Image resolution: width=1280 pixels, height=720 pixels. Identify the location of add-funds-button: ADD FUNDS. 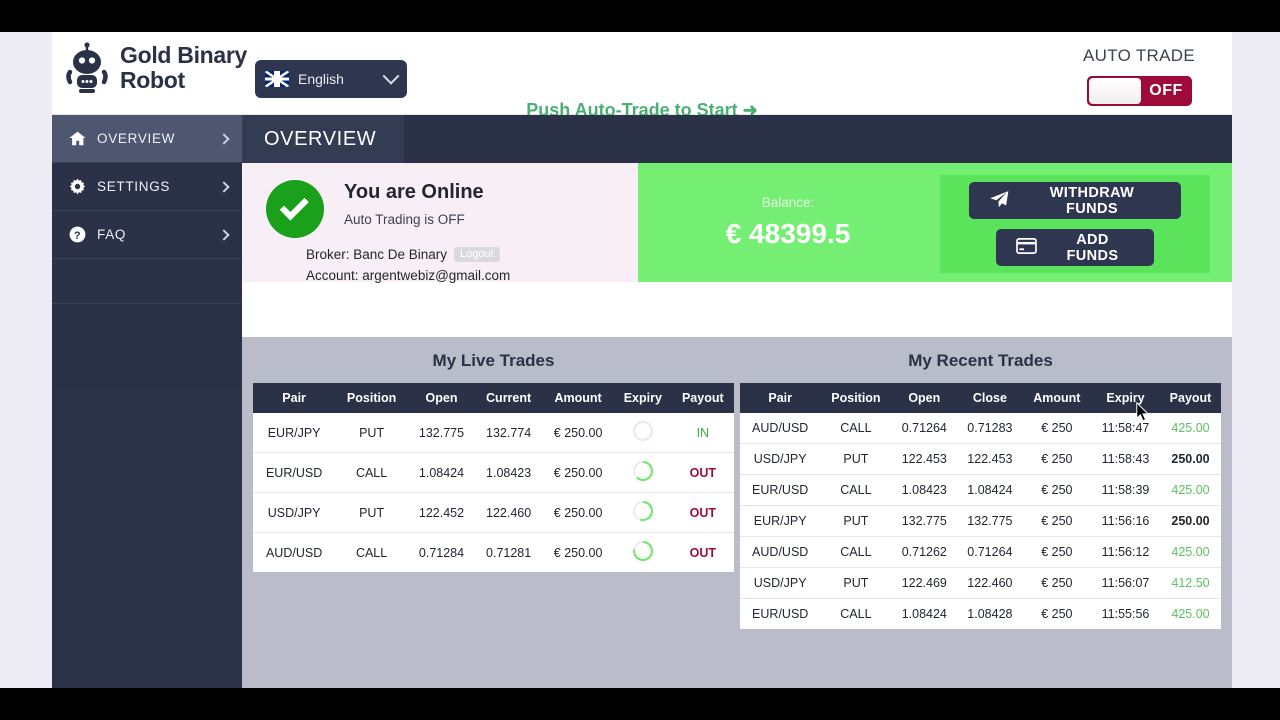
(1075, 247).